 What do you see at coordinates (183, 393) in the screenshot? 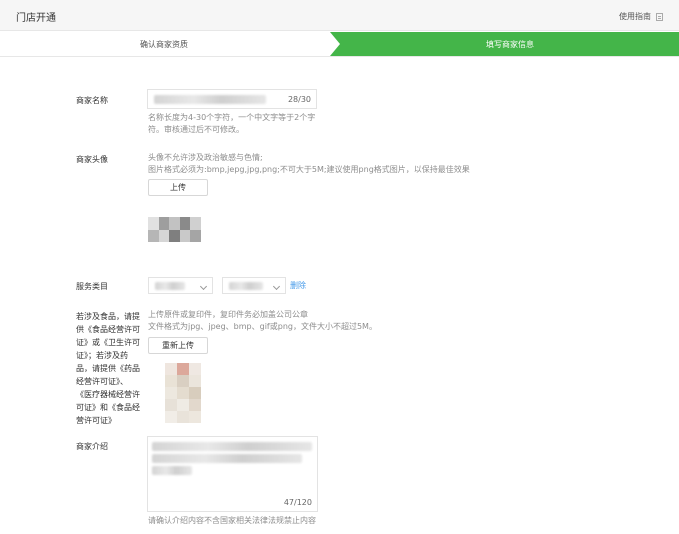
I see `license-image-redacted` at bounding box center [183, 393].